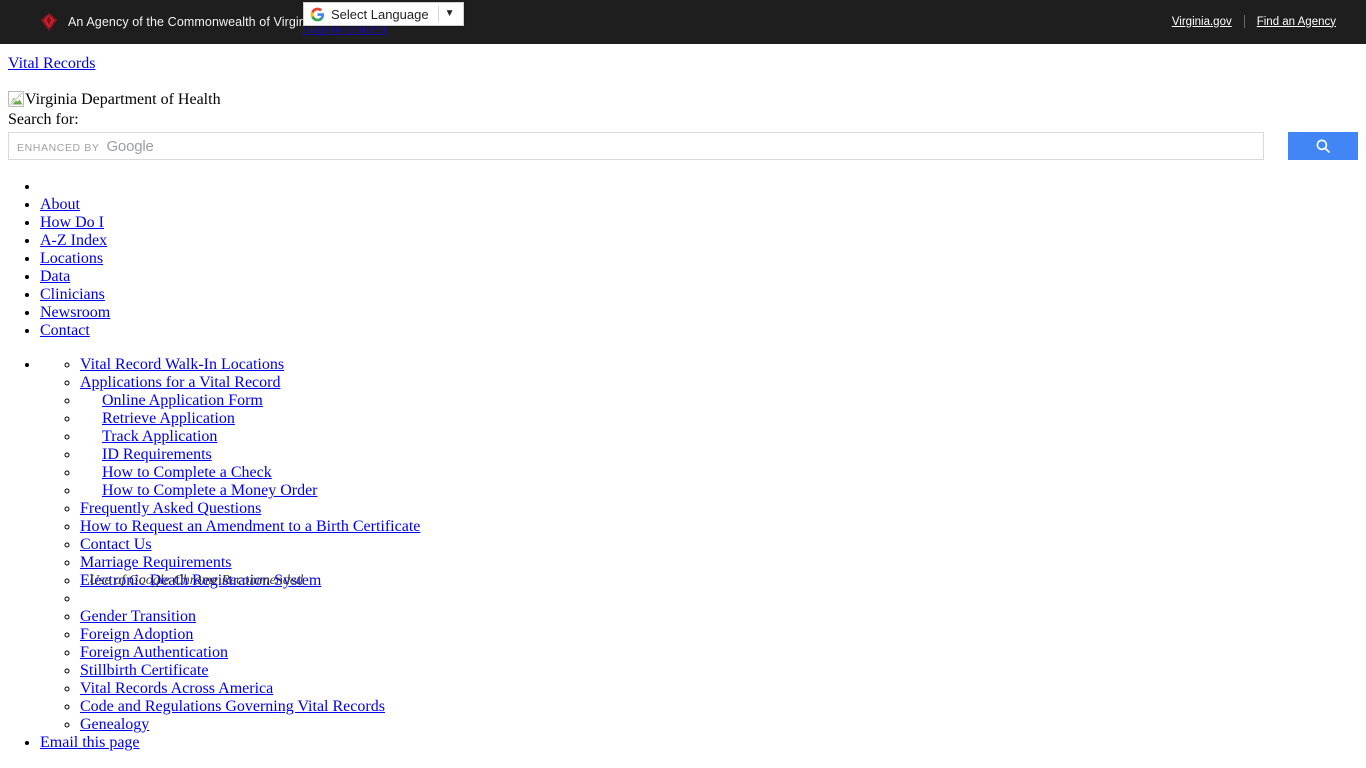  Describe the element at coordinates (723, 491) in the screenshot. I see `section-nav-item: How to Complete a Money Order` at that location.